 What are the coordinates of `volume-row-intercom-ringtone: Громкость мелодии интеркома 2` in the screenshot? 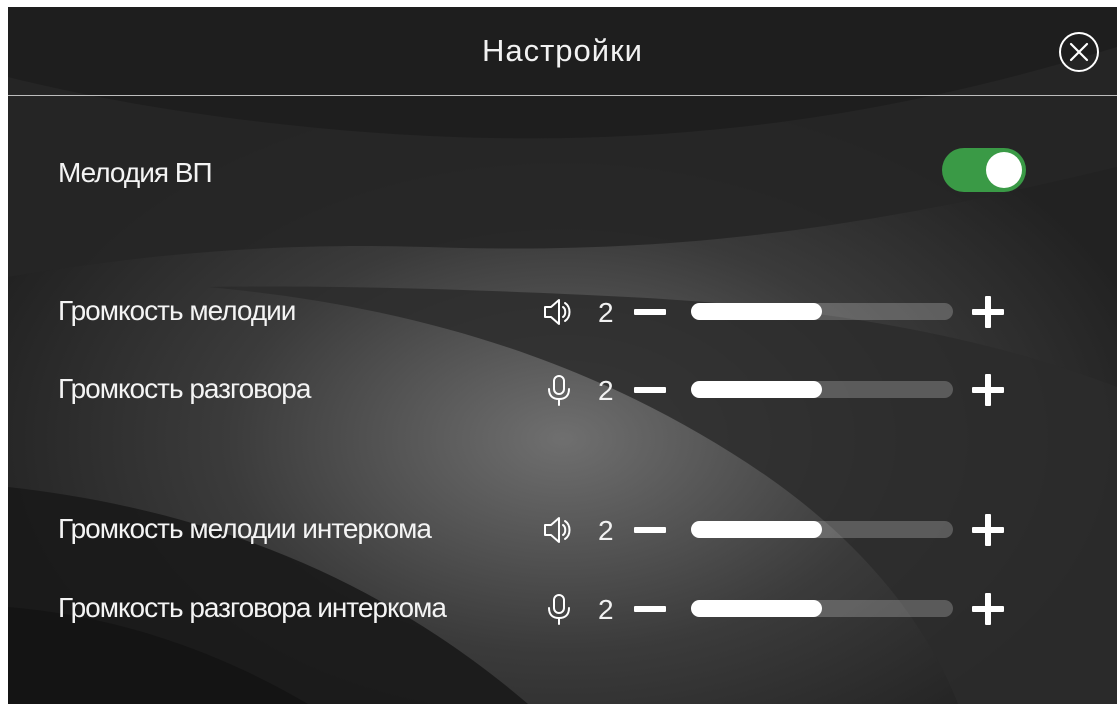 It's located at (562, 530).